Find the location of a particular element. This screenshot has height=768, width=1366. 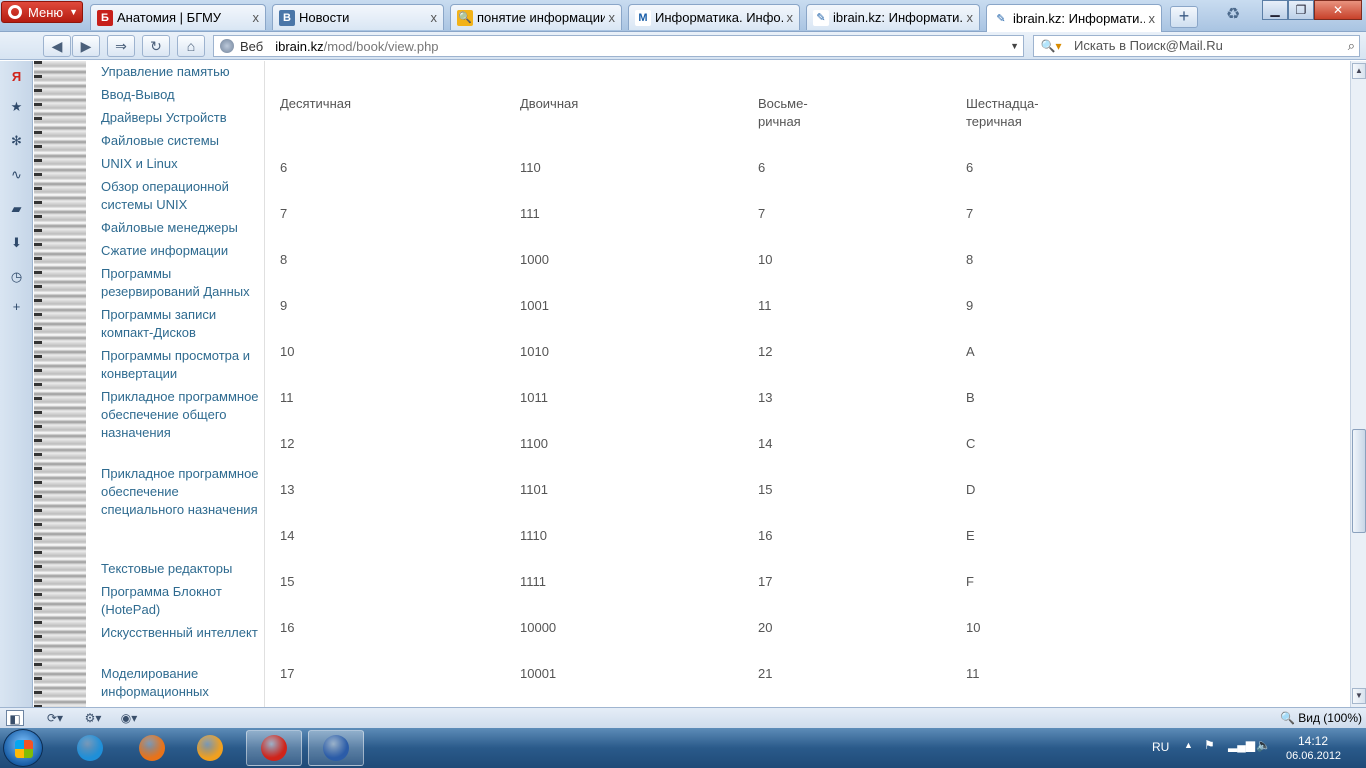

scroll-thumb is located at coordinates (1359, 481).